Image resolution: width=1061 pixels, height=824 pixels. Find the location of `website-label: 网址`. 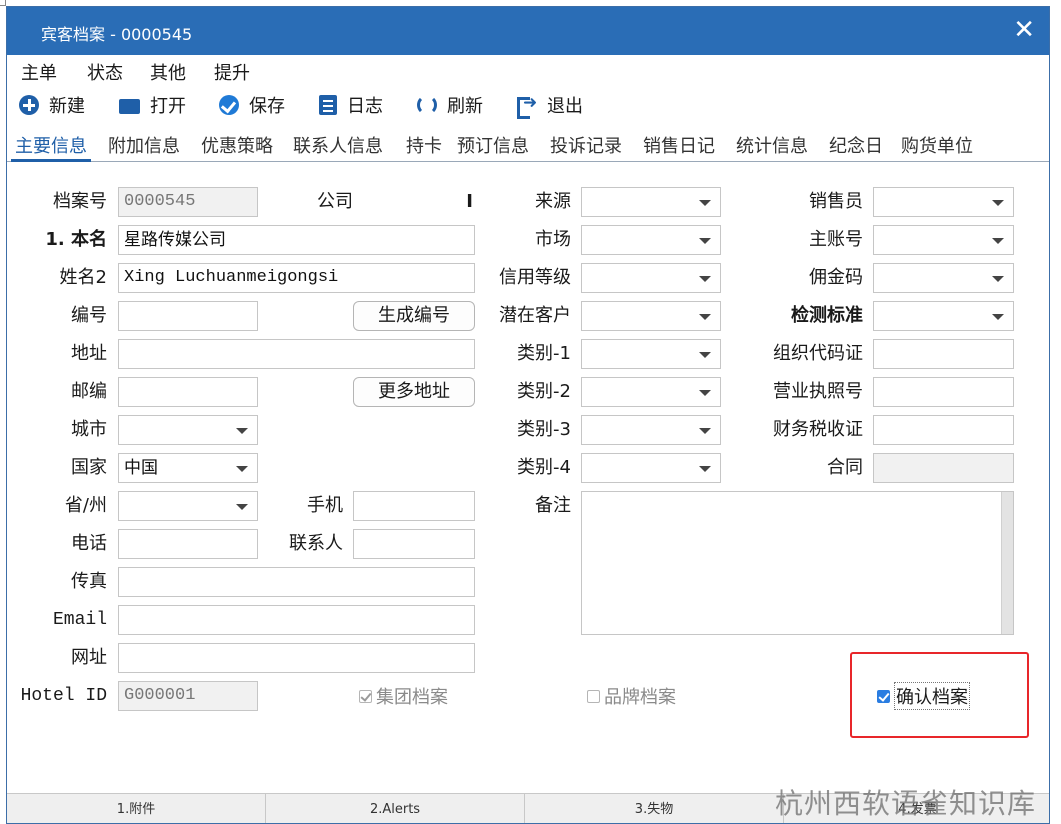

website-label: 网址 is located at coordinates (89, 657).